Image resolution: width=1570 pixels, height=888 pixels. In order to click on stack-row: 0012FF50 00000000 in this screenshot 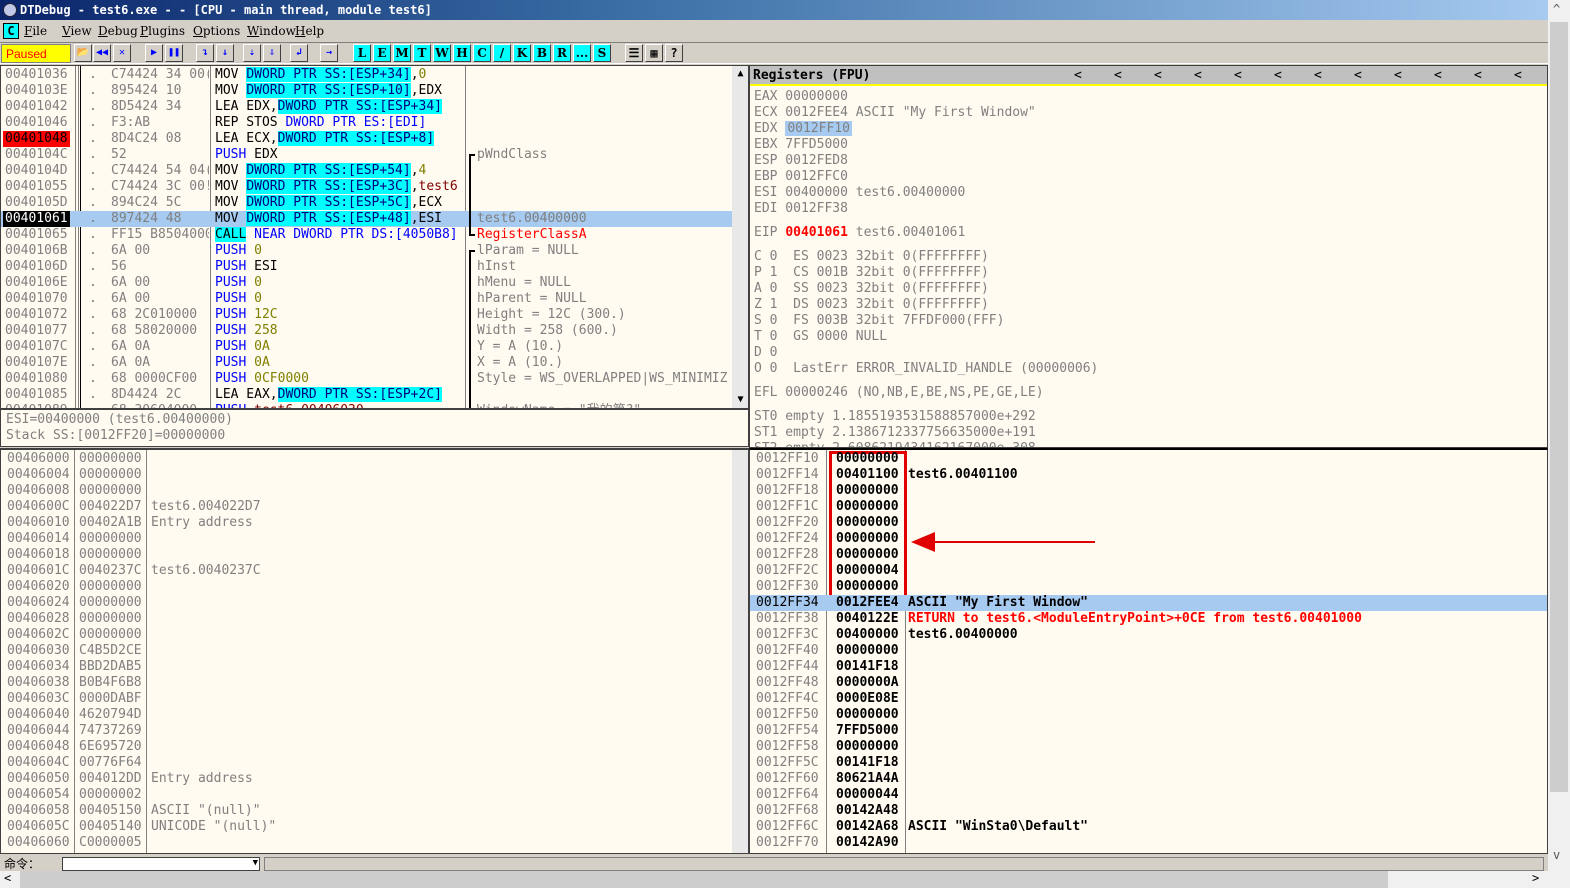, I will do `click(1148, 715)`.